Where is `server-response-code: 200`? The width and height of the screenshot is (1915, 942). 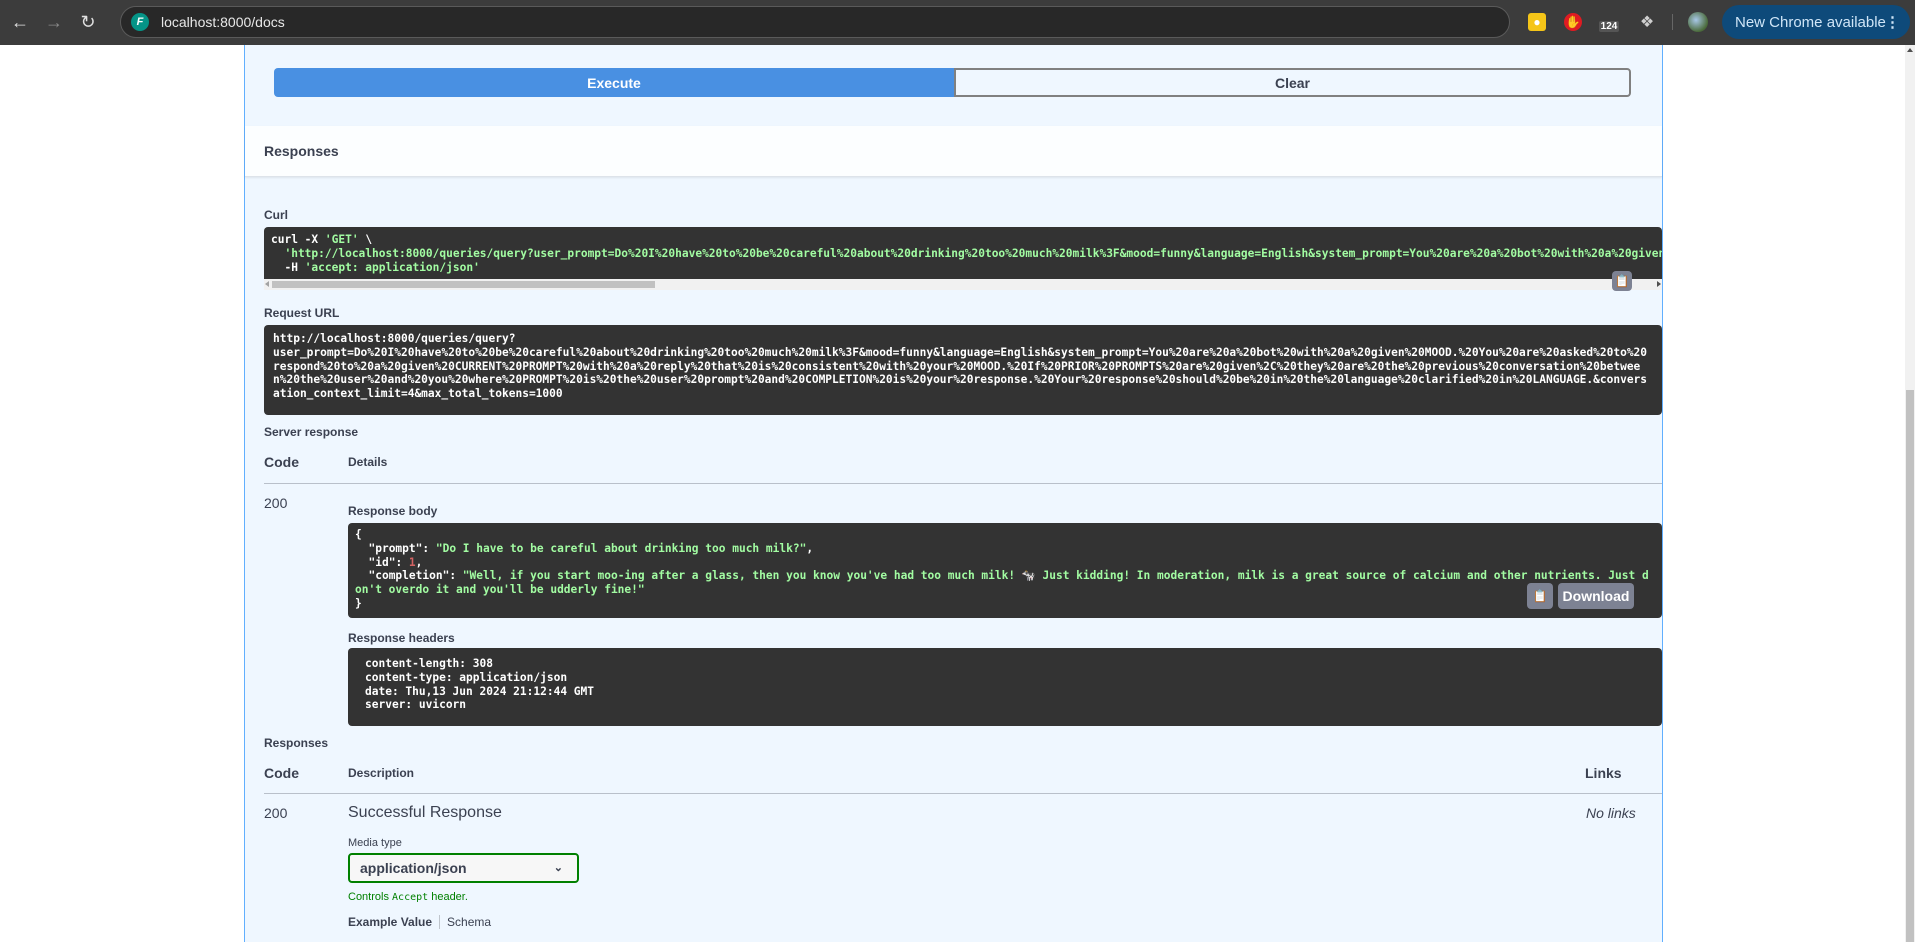
server-response-code: 200 is located at coordinates (276, 503).